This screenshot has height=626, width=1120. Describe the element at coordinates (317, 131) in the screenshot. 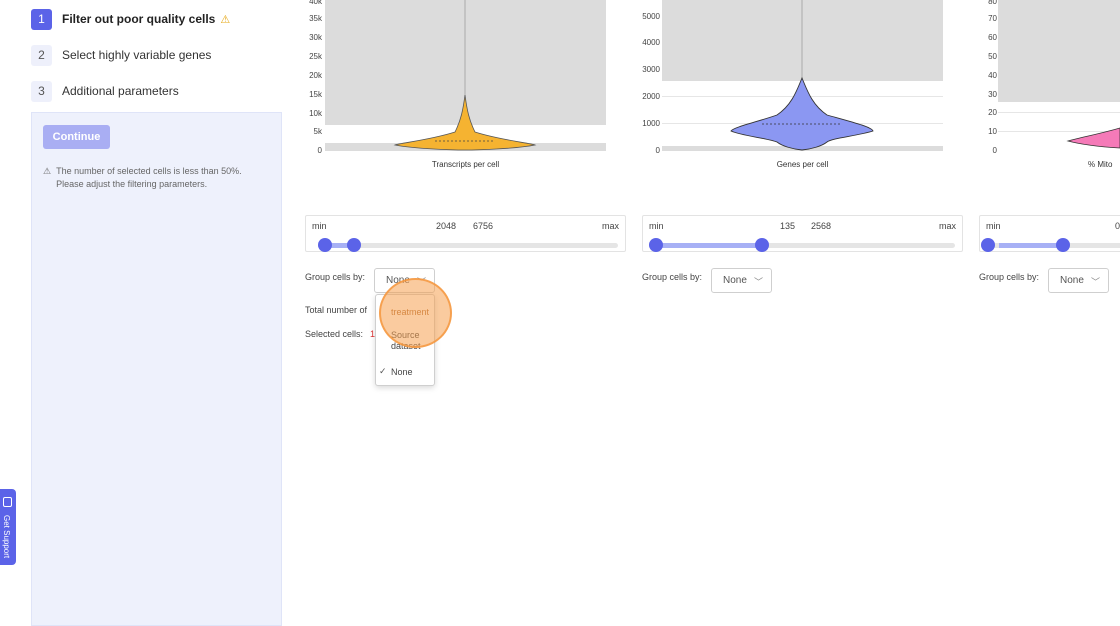

I see `y-tick: 5k` at that location.